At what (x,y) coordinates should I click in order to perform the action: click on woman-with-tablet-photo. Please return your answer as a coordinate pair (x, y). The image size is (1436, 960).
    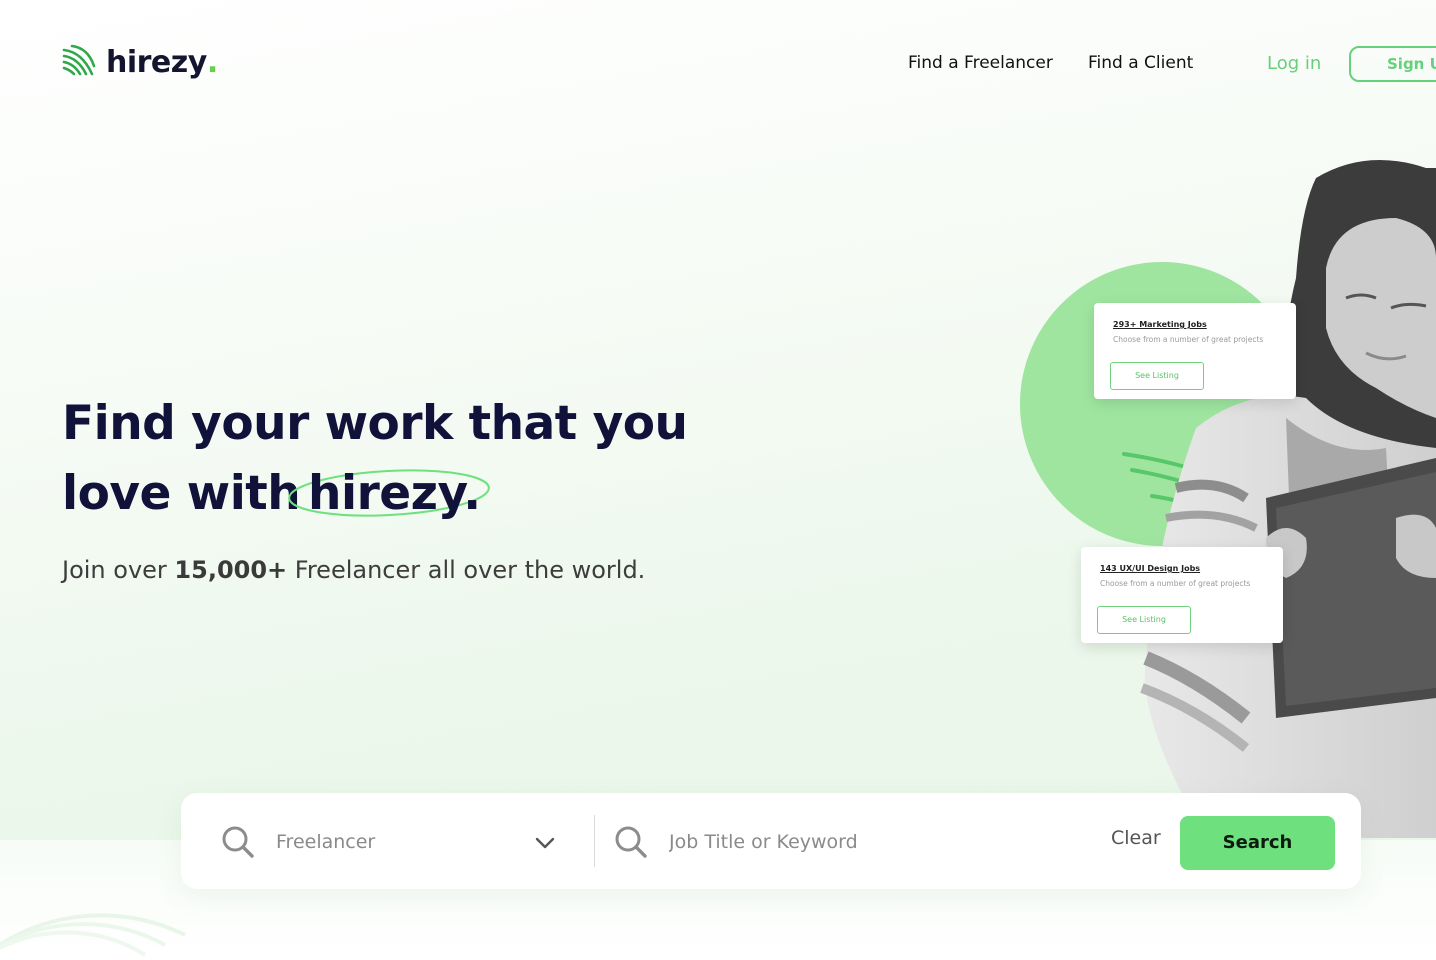
    Looking at the image, I should click on (1288, 499).